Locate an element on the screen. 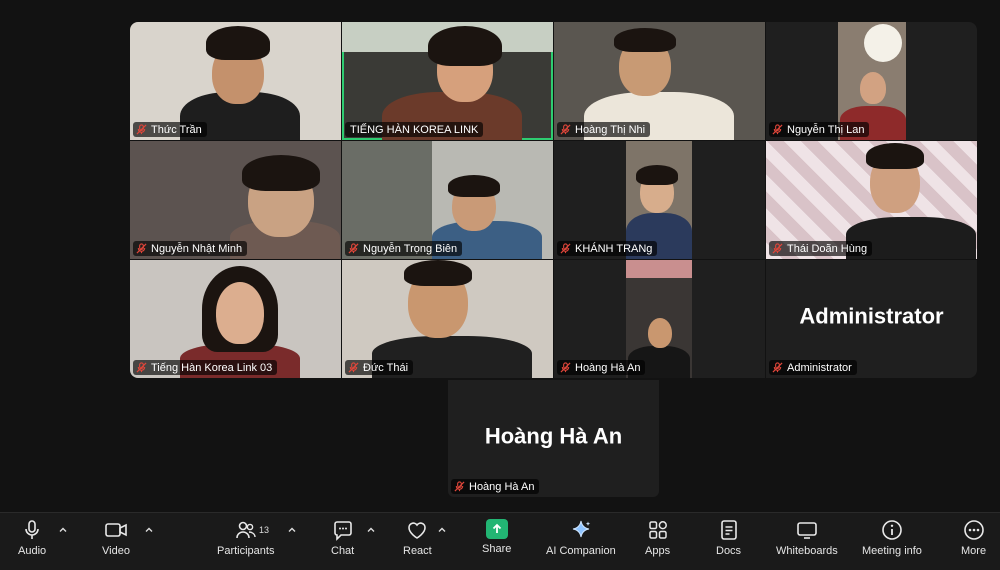 The height and width of the screenshot is (570, 1000). participant-tile-no-video: Hoàng Hà An Hoàng Hà An is located at coordinates (553, 438).